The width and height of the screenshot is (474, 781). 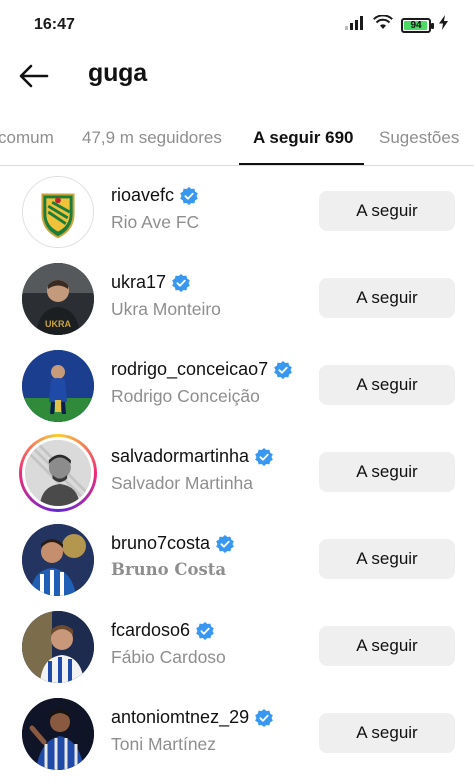 I want to click on tab-suggestions: Sugestões, so click(x=419, y=138).